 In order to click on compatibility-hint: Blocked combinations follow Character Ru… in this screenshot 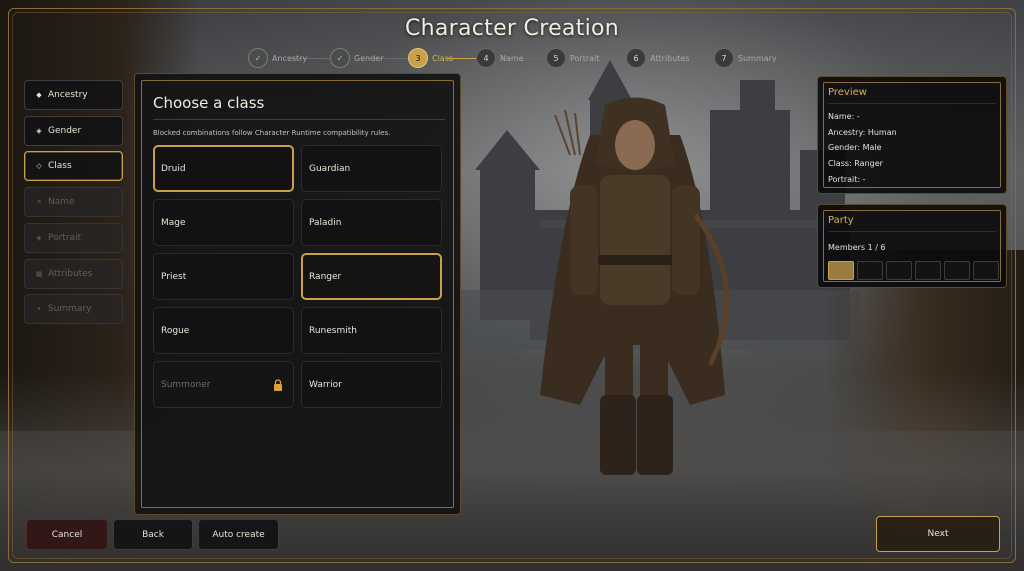, I will do `click(272, 133)`.